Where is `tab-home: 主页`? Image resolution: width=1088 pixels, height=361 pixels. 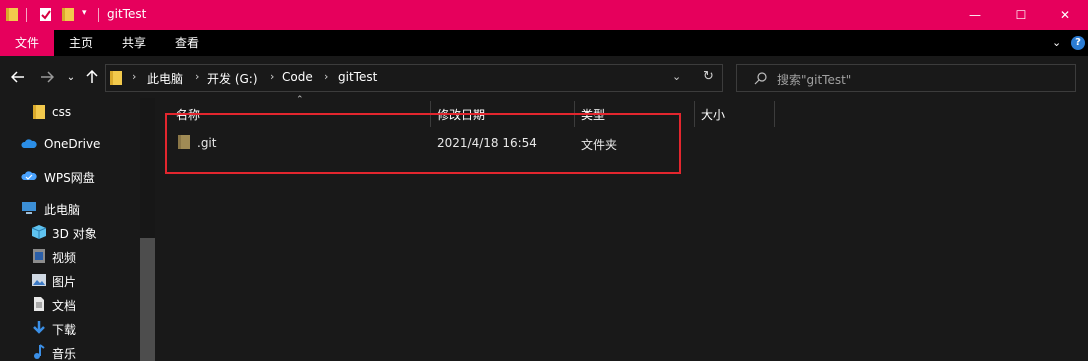 tab-home: 主页 is located at coordinates (81, 43).